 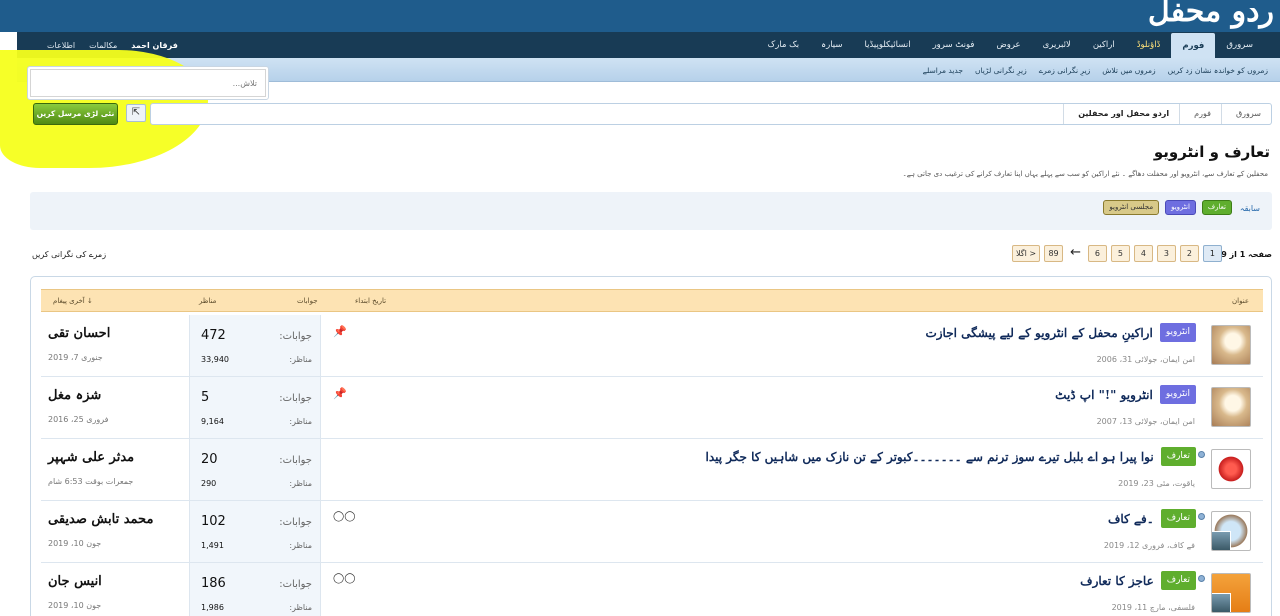 What do you see at coordinates (255, 531) in the screenshot?
I see `stats-cell: 102 جوابات: 1,491 مناظر:` at bounding box center [255, 531].